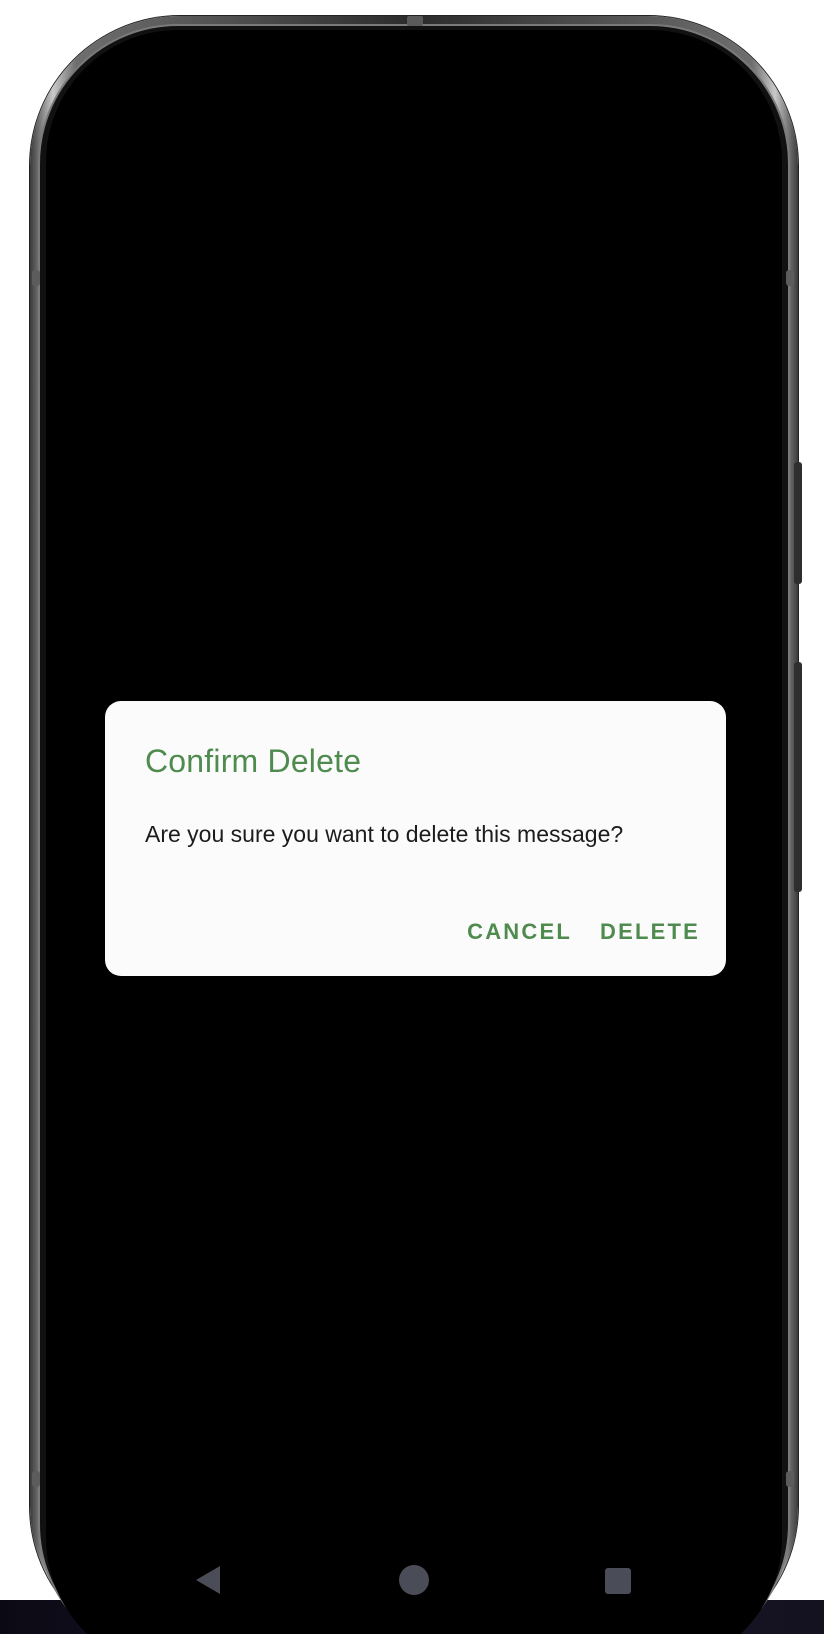 This screenshot has height=1634, width=824. Describe the element at coordinates (583, 932) in the screenshot. I see `dialog-actions: CANCEL DELETE` at that location.